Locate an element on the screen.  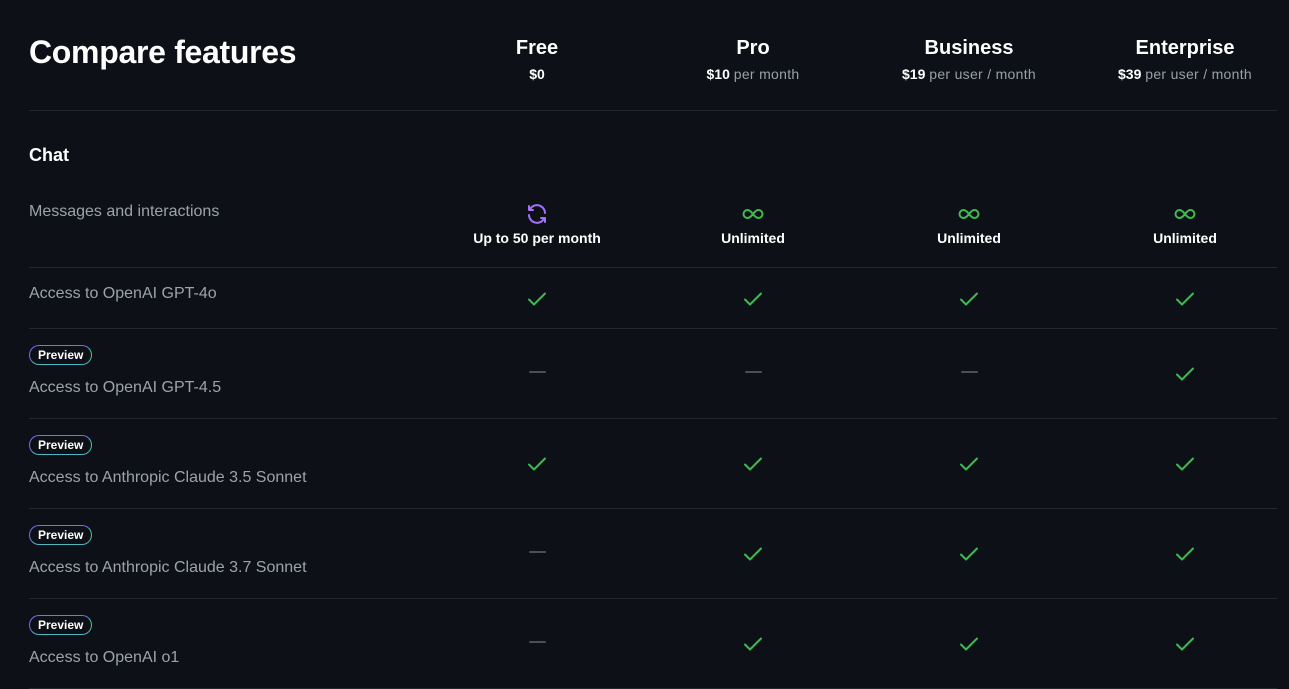
plan-name: Enterprise is located at coordinates (1185, 48).